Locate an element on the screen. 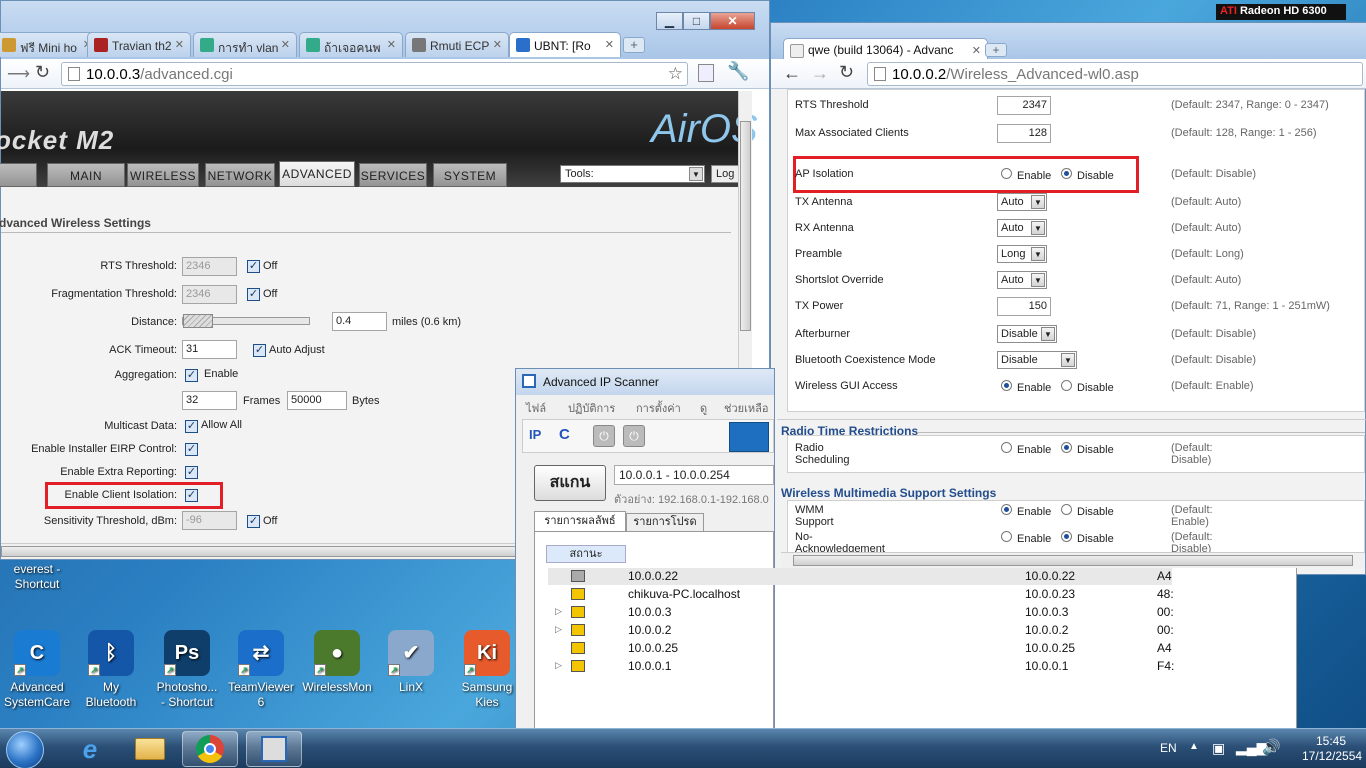 This screenshot has width=1366, height=768. nav-tab-system: SYSTEM is located at coordinates (470, 175).